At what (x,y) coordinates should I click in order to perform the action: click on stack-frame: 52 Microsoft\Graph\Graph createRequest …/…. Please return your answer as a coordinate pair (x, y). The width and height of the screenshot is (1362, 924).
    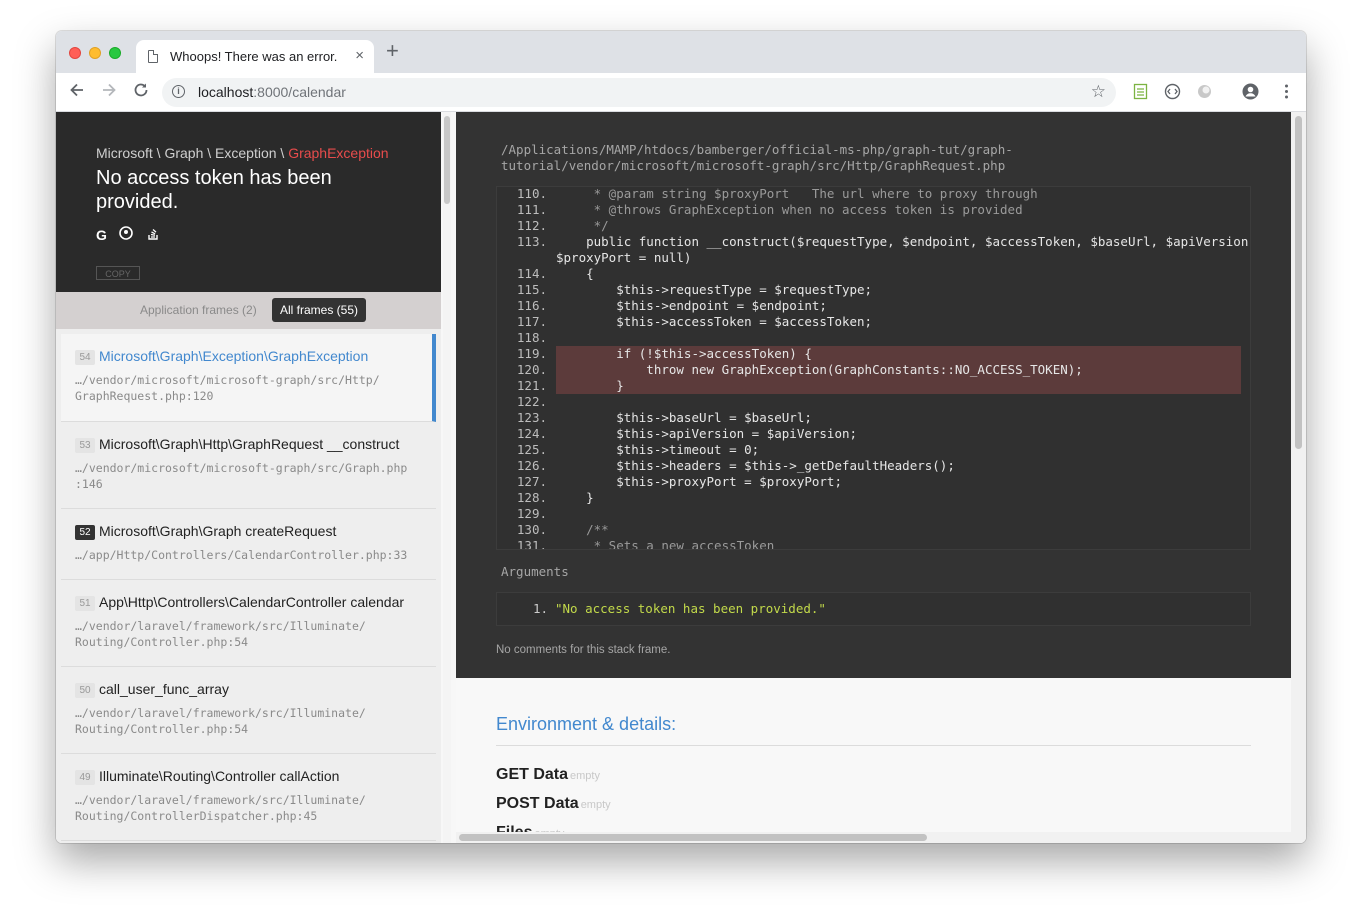
    Looking at the image, I should click on (248, 544).